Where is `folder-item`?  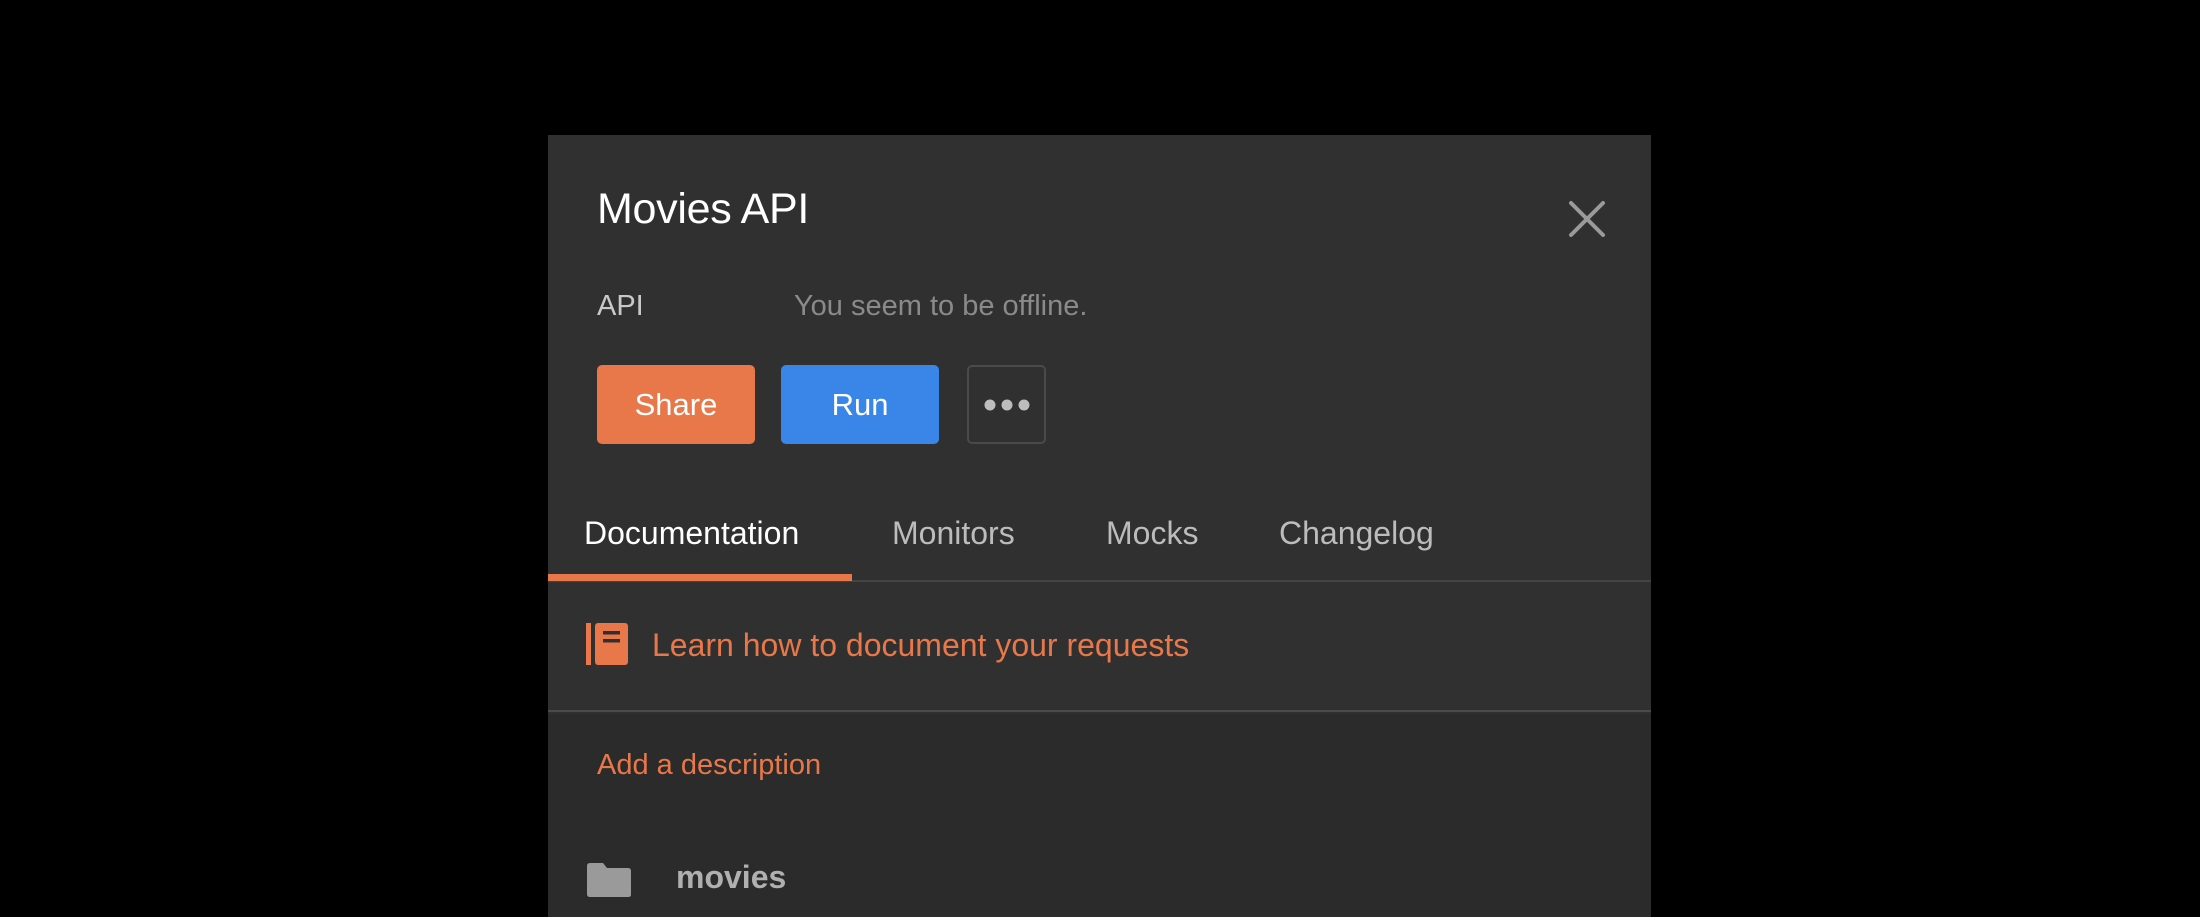
folder-item is located at coordinates (609, 882).